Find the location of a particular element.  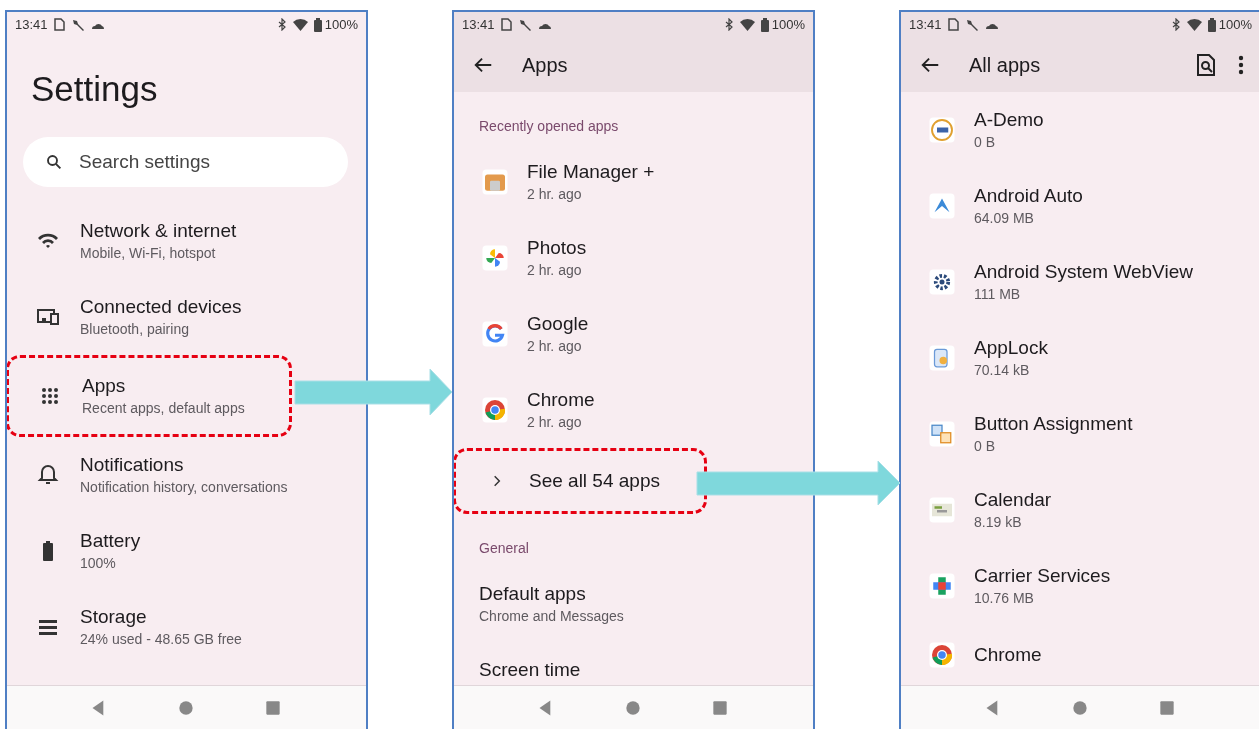

calendar-icon is located at coordinates (942, 510).